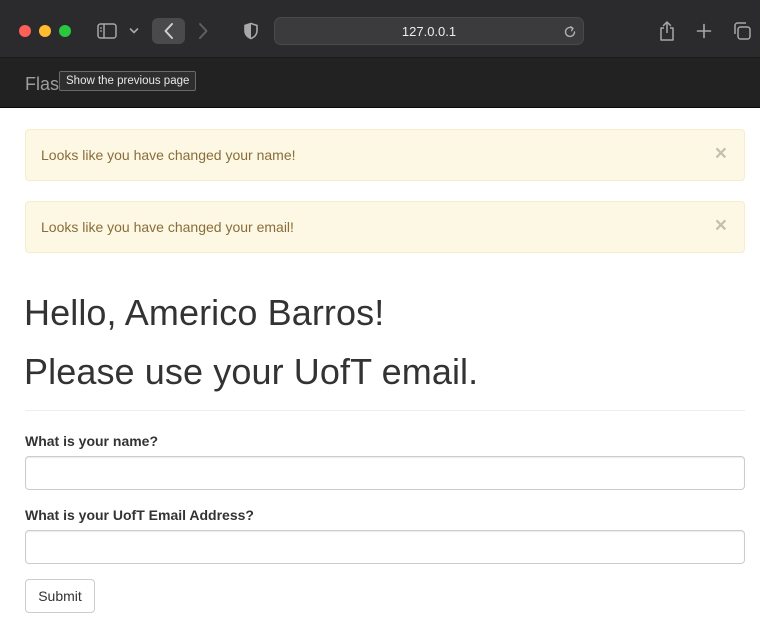 The height and width of the screenshot is (637, 760). I want to click on zoom-window-button, so click(65, 31).